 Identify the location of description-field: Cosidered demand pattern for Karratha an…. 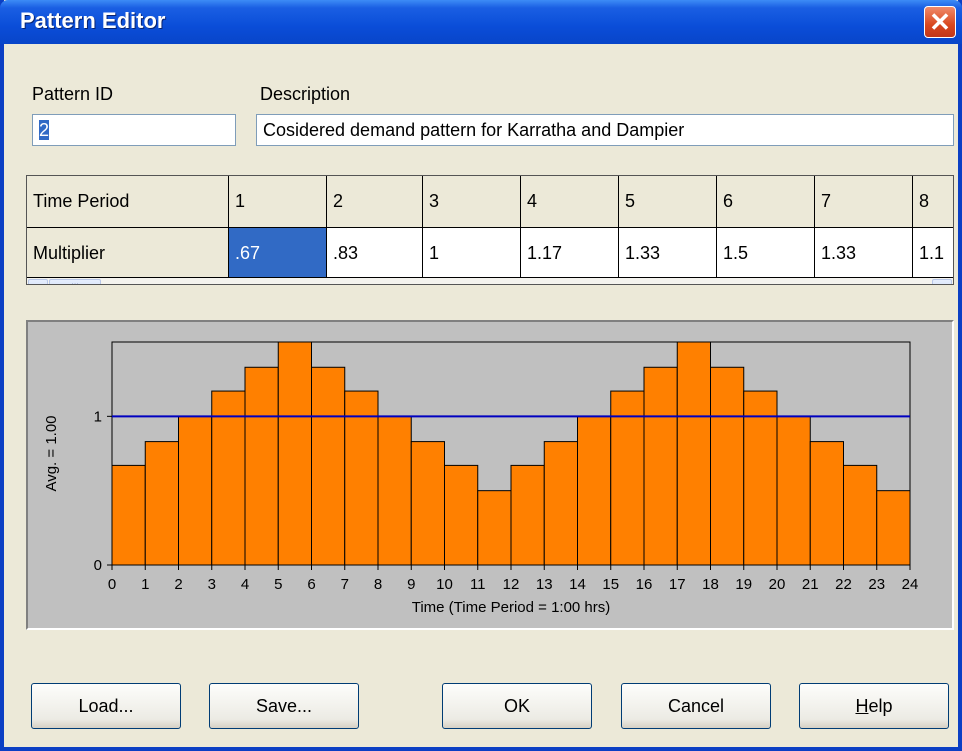
(605, 130).